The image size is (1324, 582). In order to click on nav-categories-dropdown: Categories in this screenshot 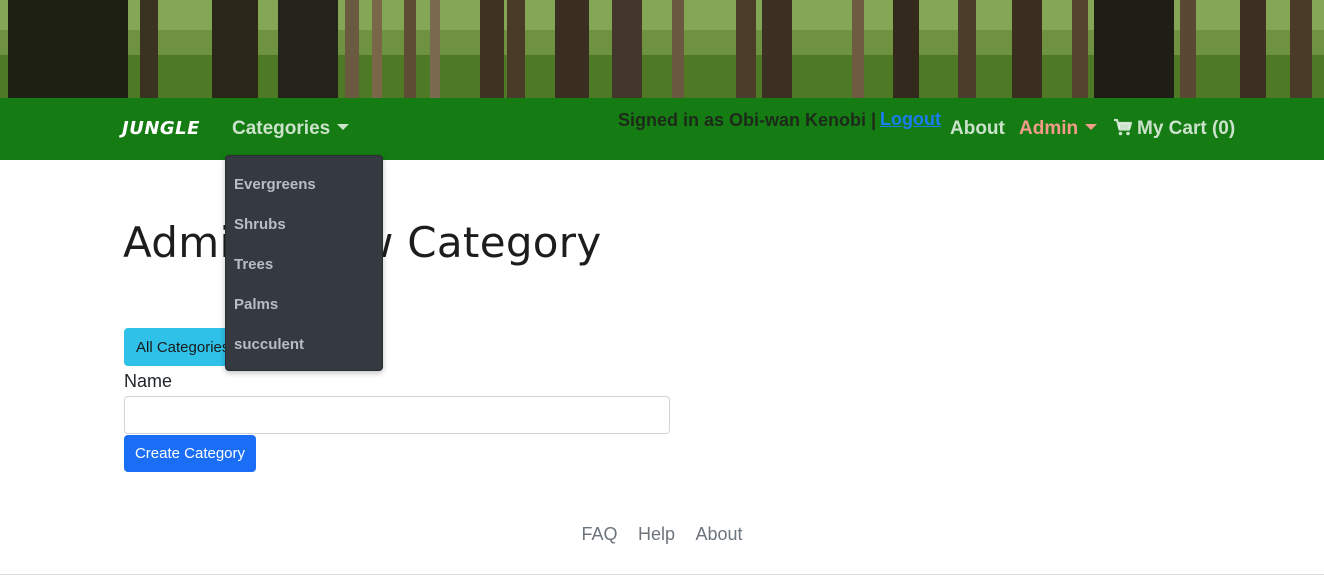, I will do `click(291, 129)`.